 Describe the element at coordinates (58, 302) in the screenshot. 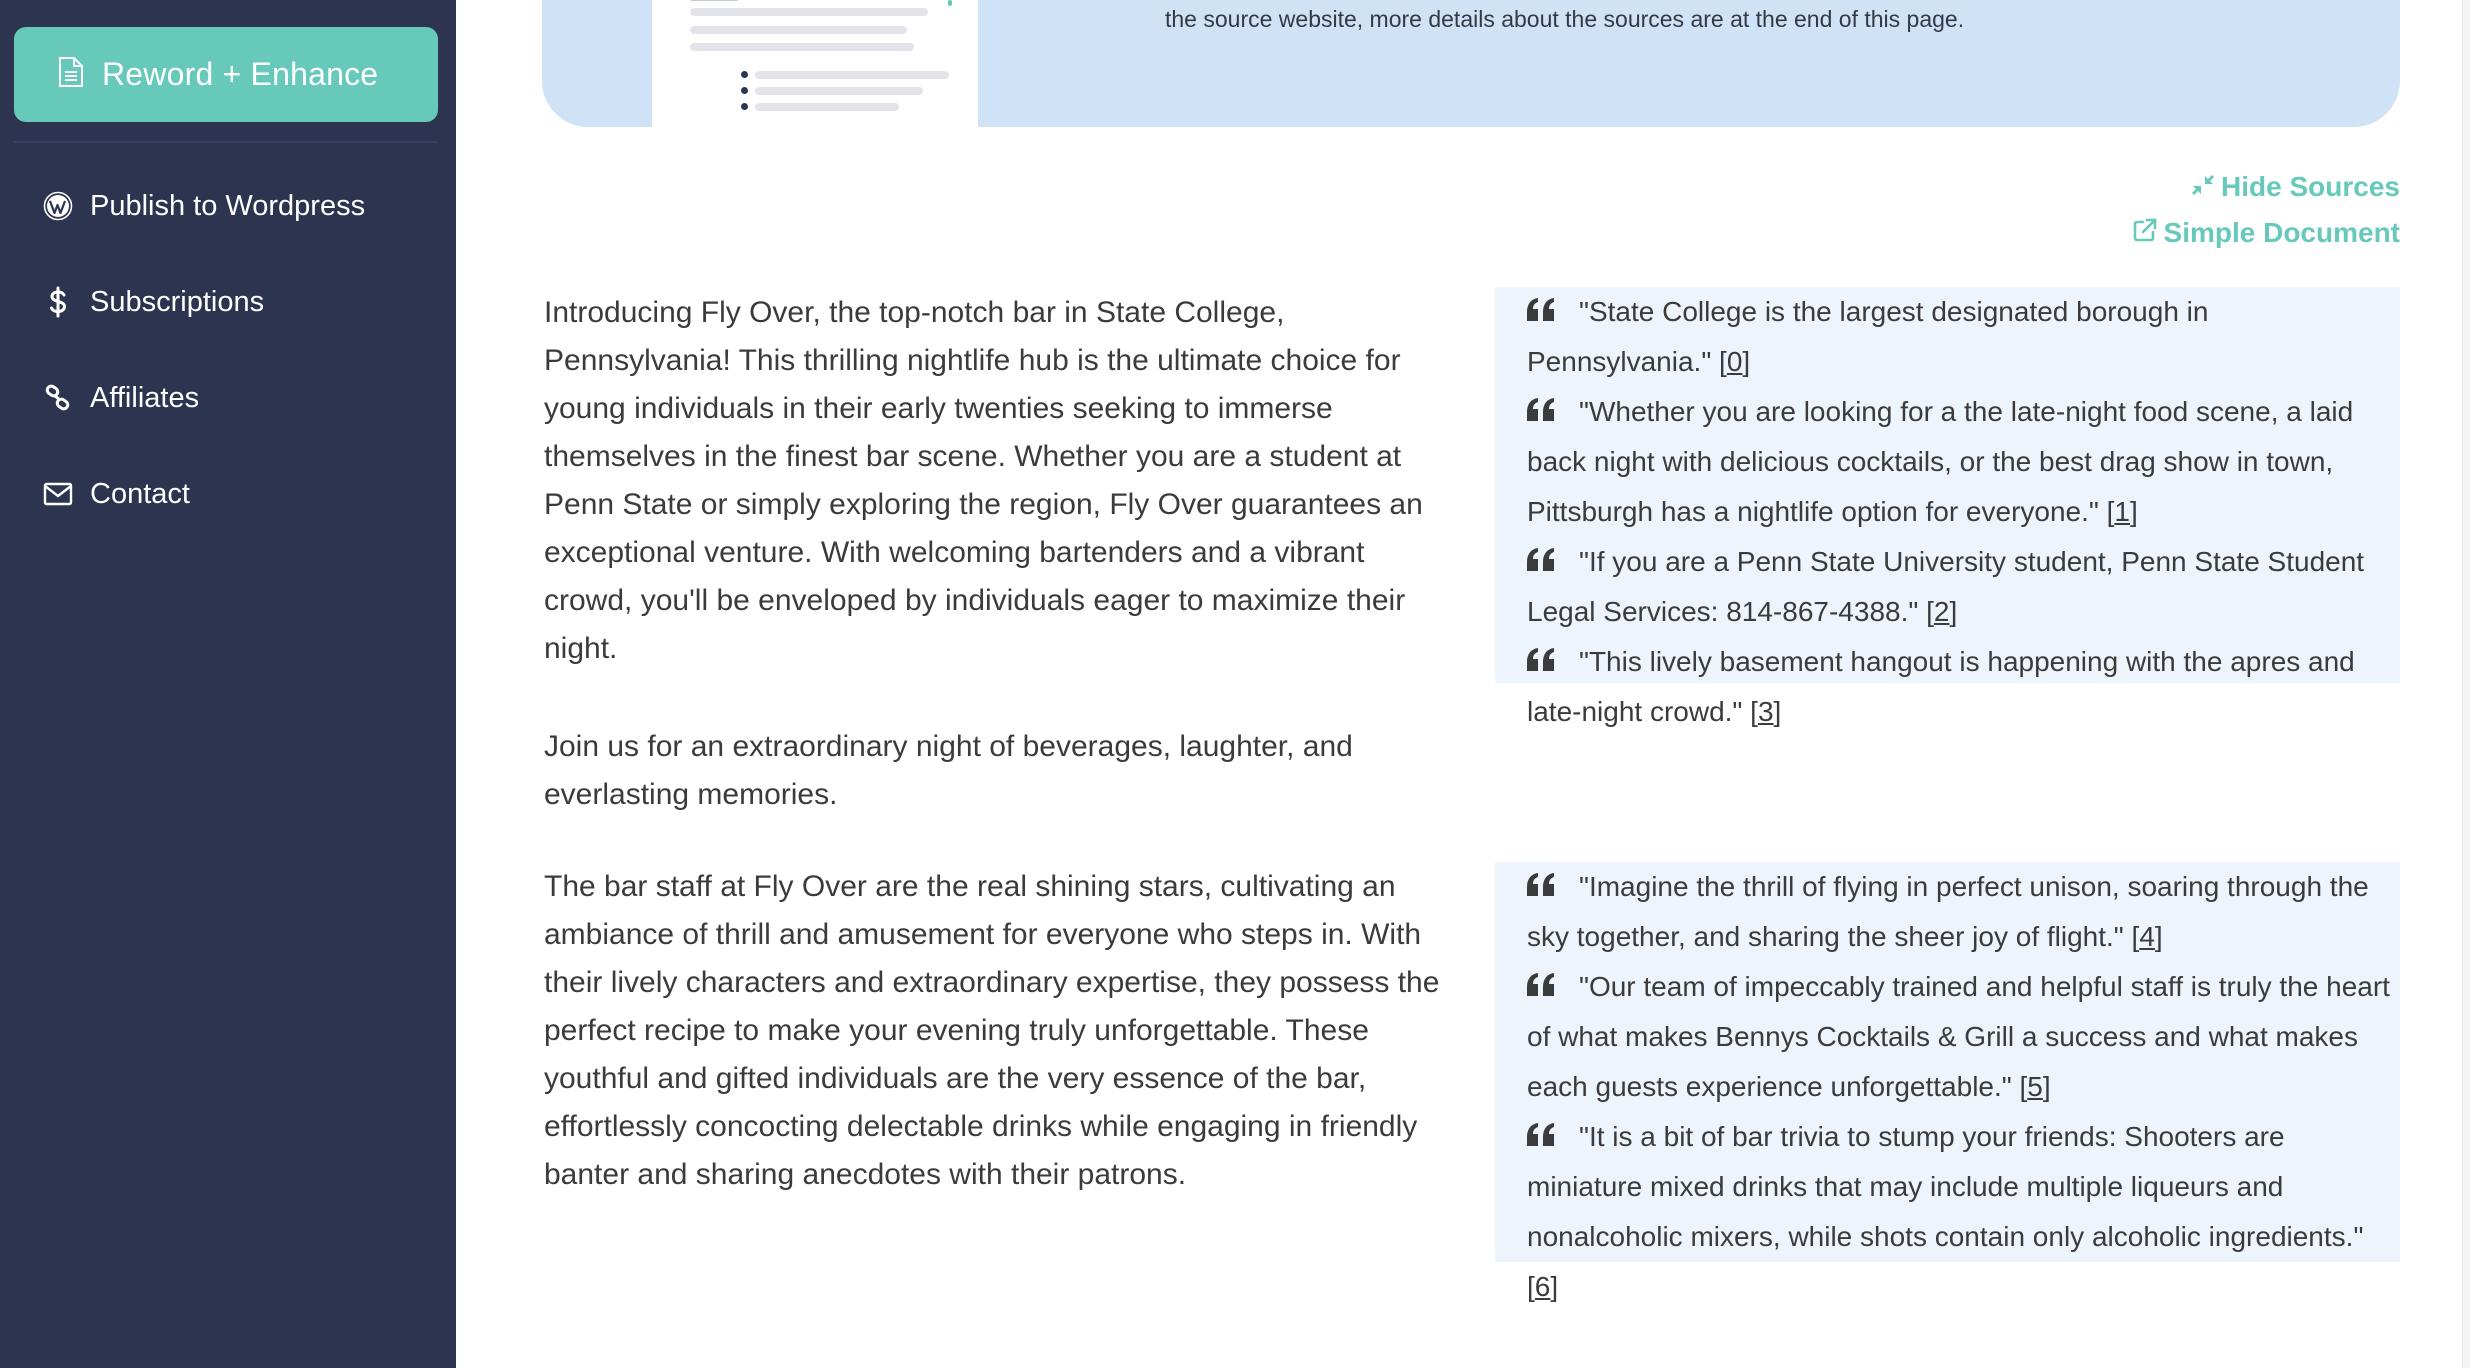

I see `dollar-icon` at that location.